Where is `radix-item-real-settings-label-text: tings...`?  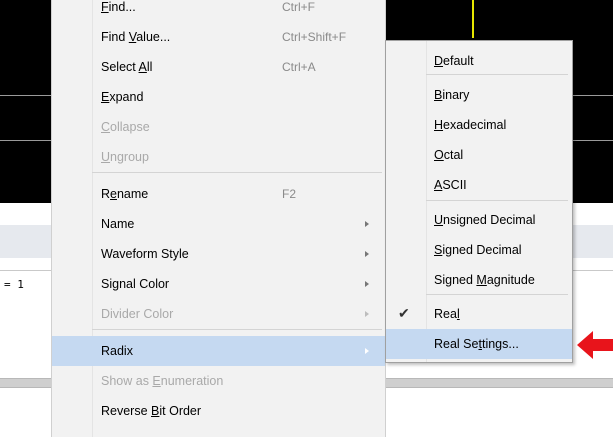
radix-item-real-settings-label-text: tings... is located at coordinates (500, 344).